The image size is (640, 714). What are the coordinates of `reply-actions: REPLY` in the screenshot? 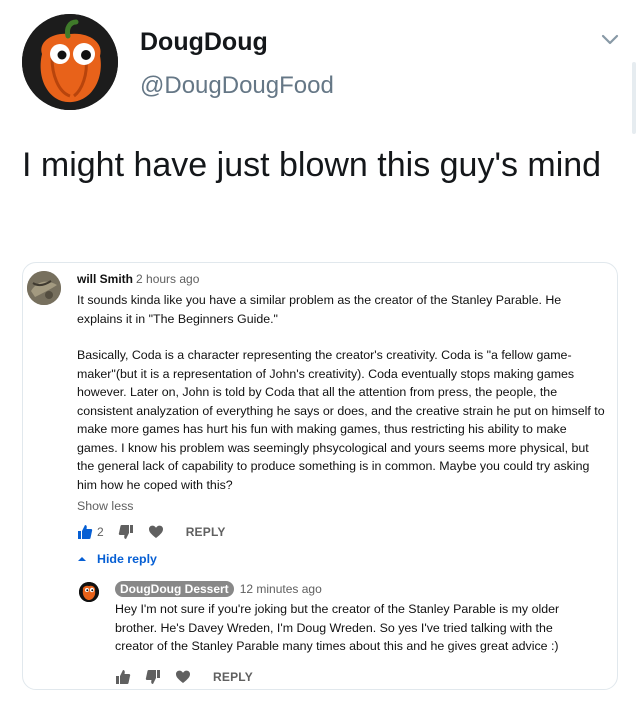 It's located at (184, 677).